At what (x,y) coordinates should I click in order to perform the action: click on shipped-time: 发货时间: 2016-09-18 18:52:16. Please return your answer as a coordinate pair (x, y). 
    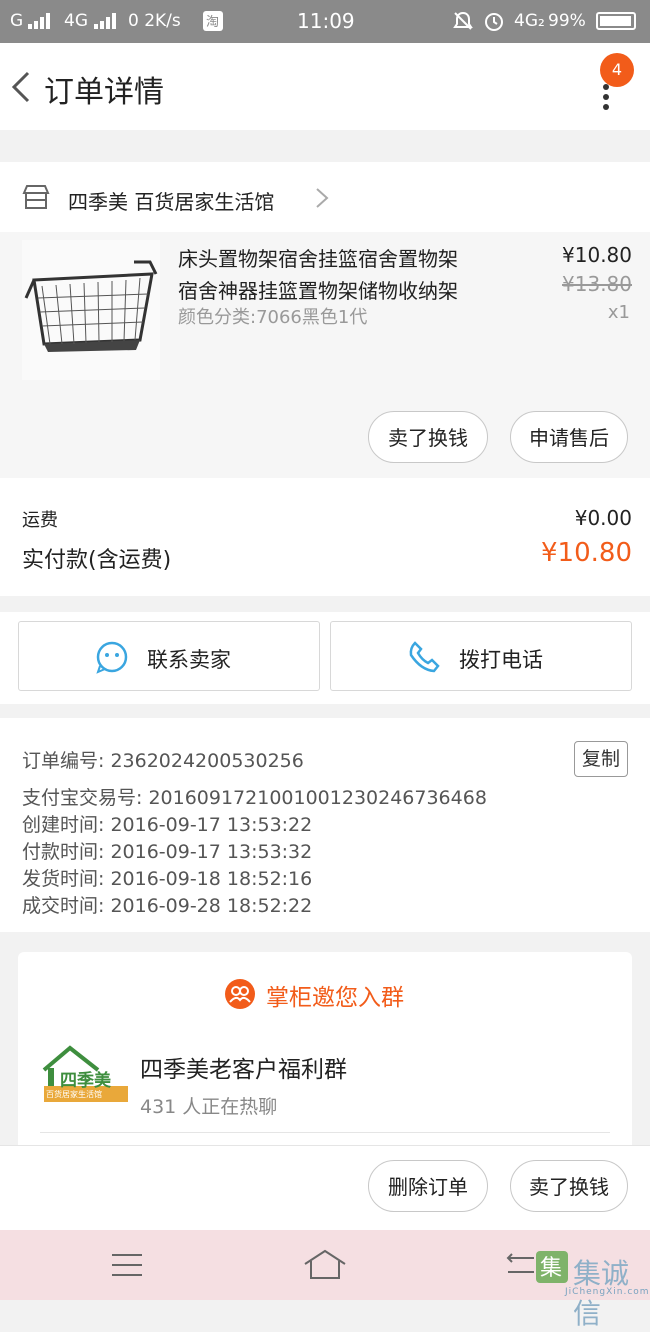
    Looking at the image, I should click on (167, 879).